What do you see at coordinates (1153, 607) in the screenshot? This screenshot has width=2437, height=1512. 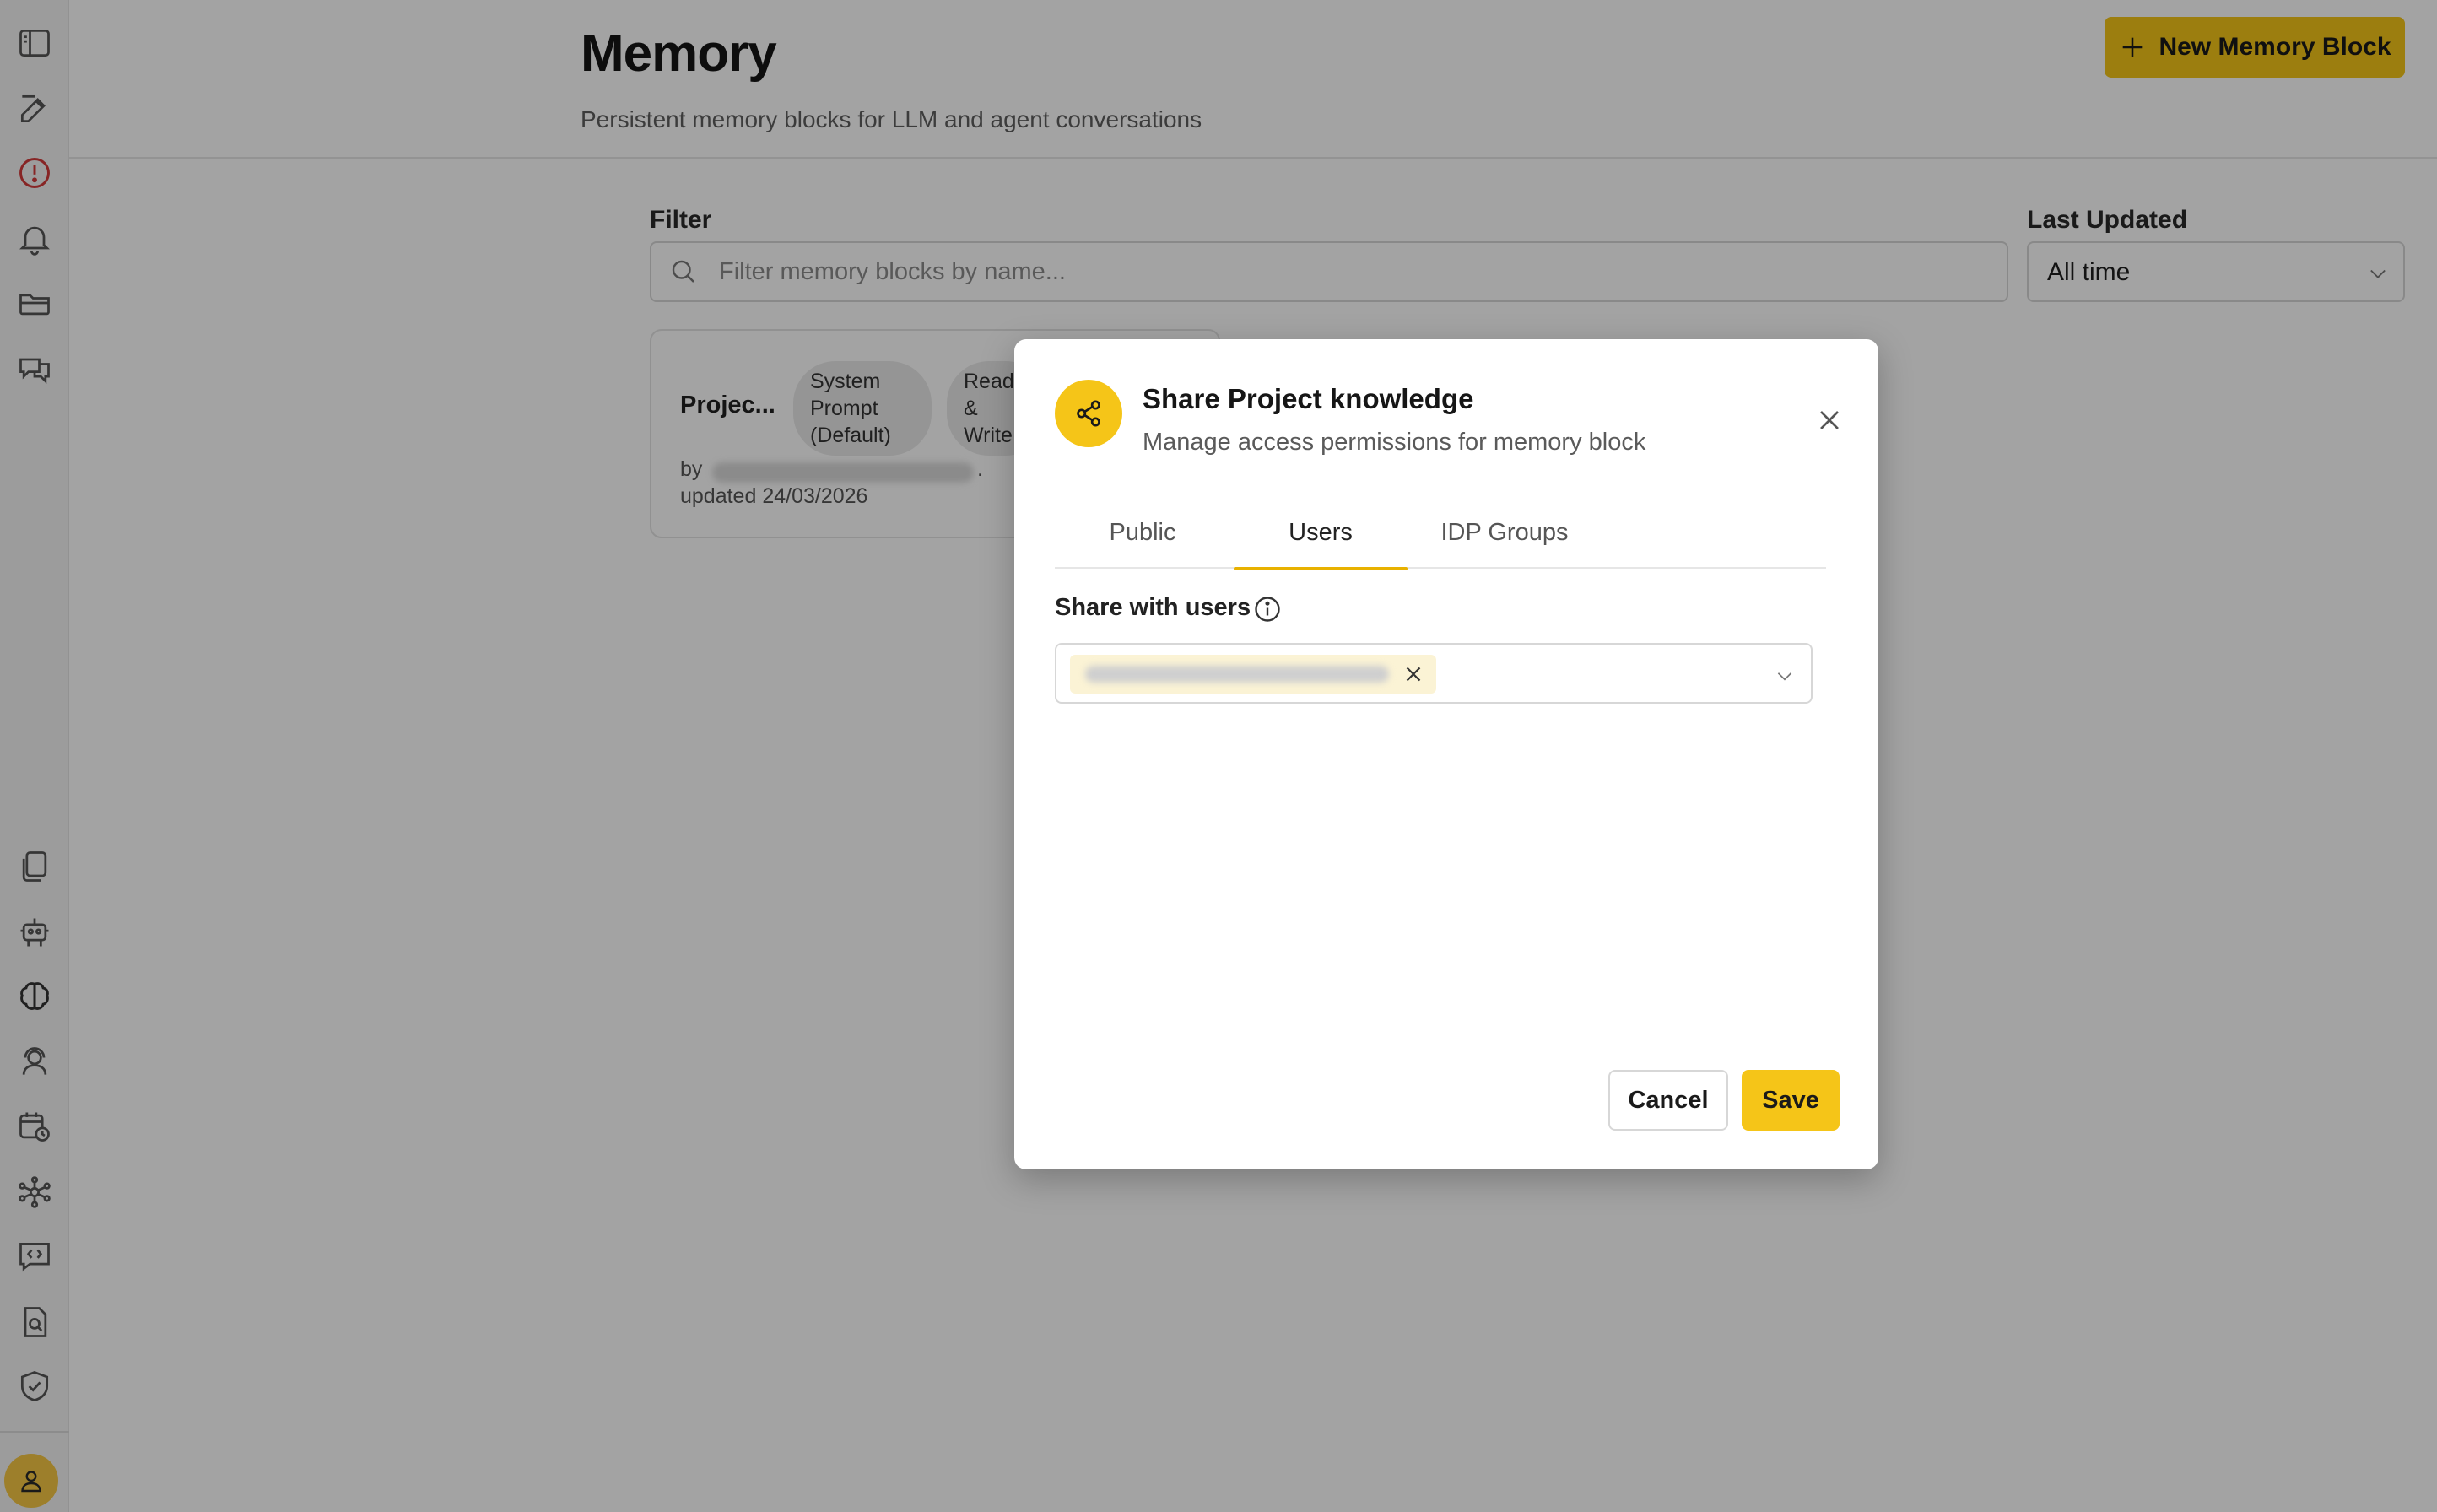 I see `share-with-users-label: Share with users` at bounding box center [1153, 607].